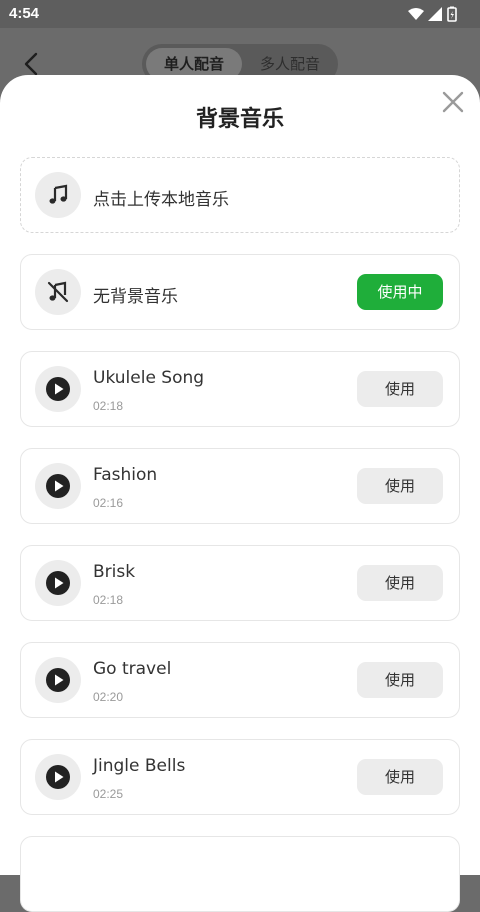 The height and width of the screenshot is (912, 480). Describe the element at coordinates (58, 195) in the screenshot. I see `music-note-icon` at that location.